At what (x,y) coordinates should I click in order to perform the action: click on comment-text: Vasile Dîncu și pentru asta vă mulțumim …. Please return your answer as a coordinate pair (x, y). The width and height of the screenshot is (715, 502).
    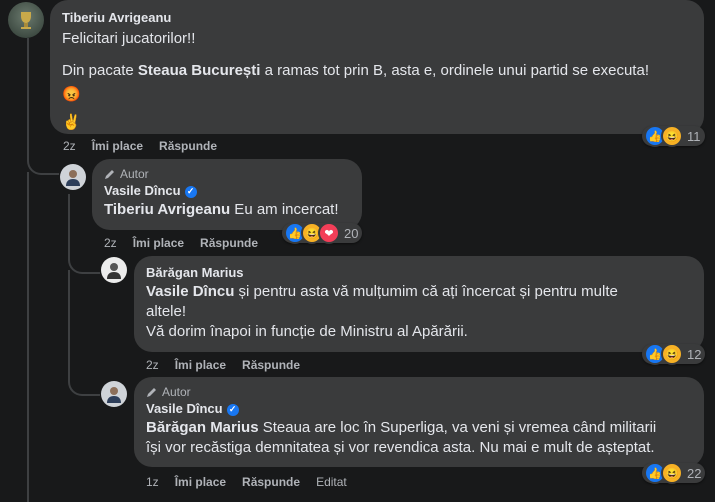
    Looking at the image, I should click on (419, 292).